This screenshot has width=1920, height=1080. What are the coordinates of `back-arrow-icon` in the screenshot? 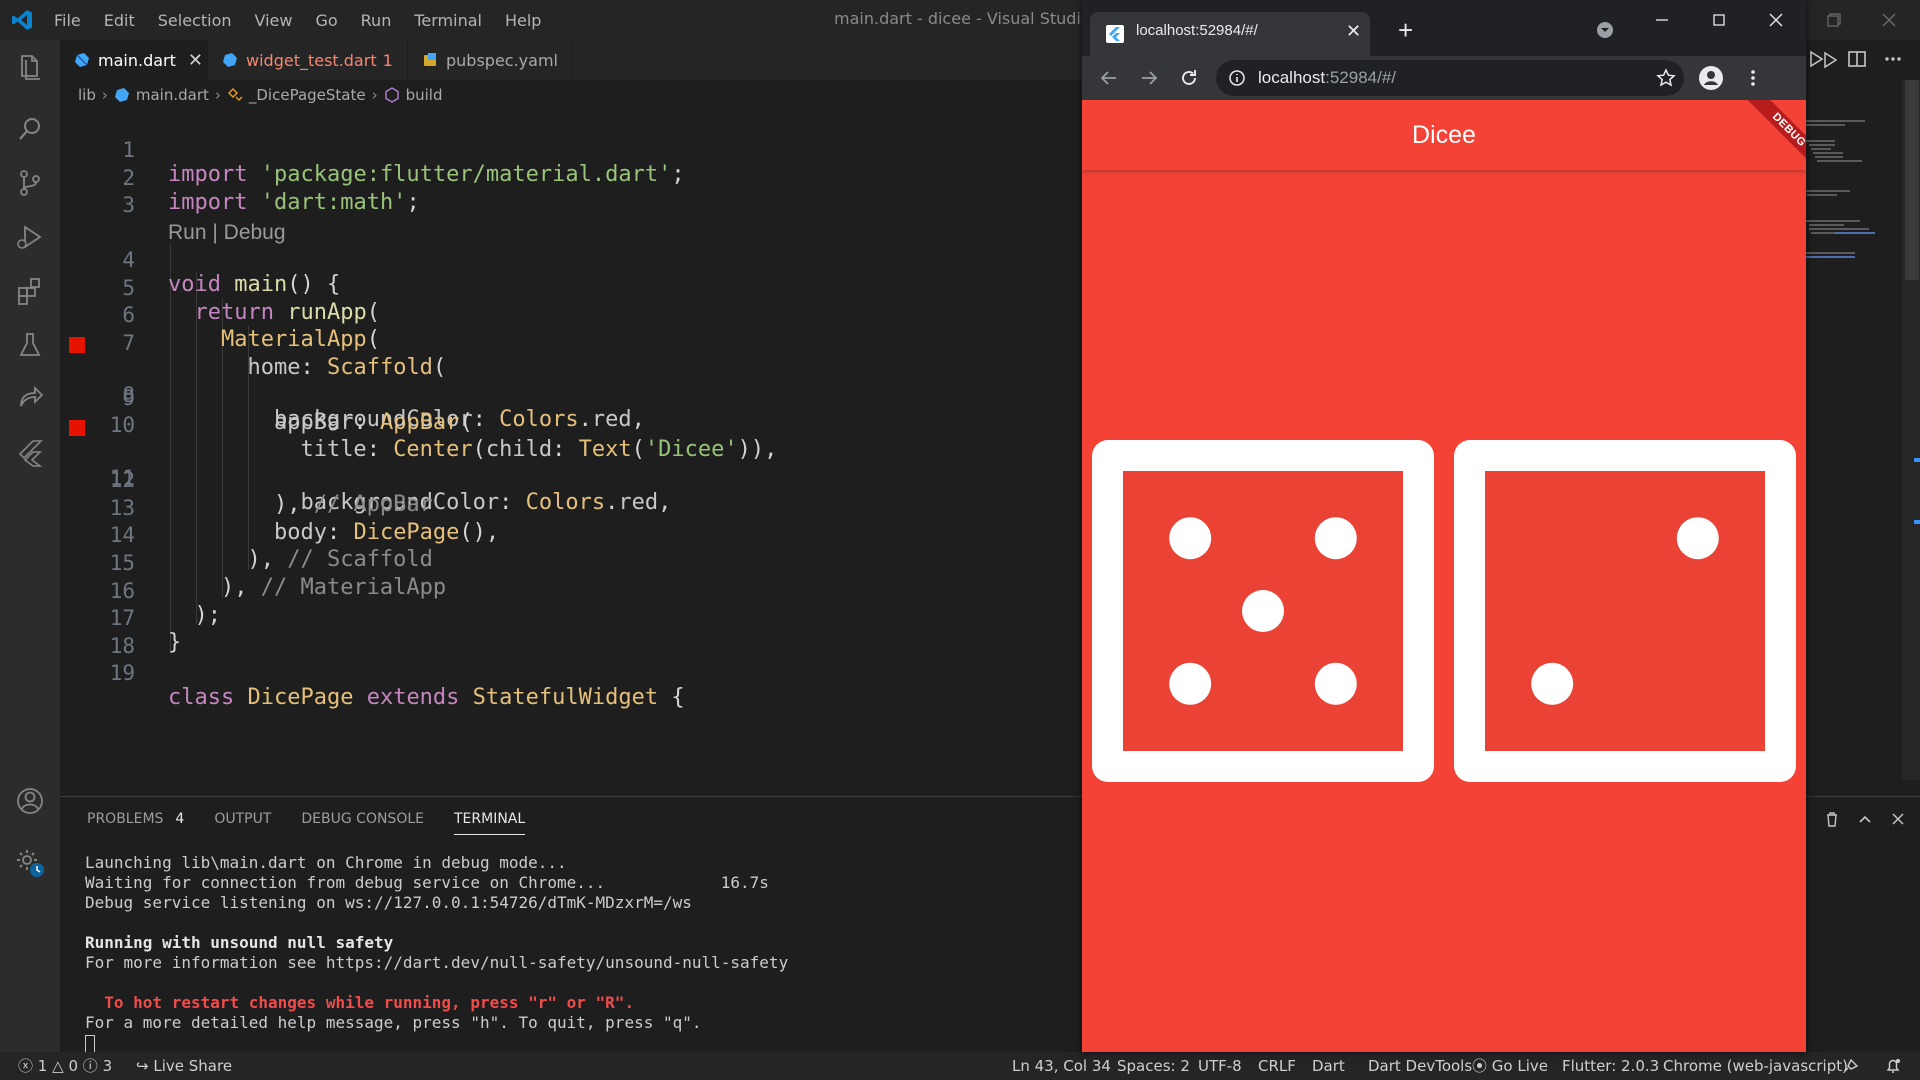 It's located at (1109, 78).